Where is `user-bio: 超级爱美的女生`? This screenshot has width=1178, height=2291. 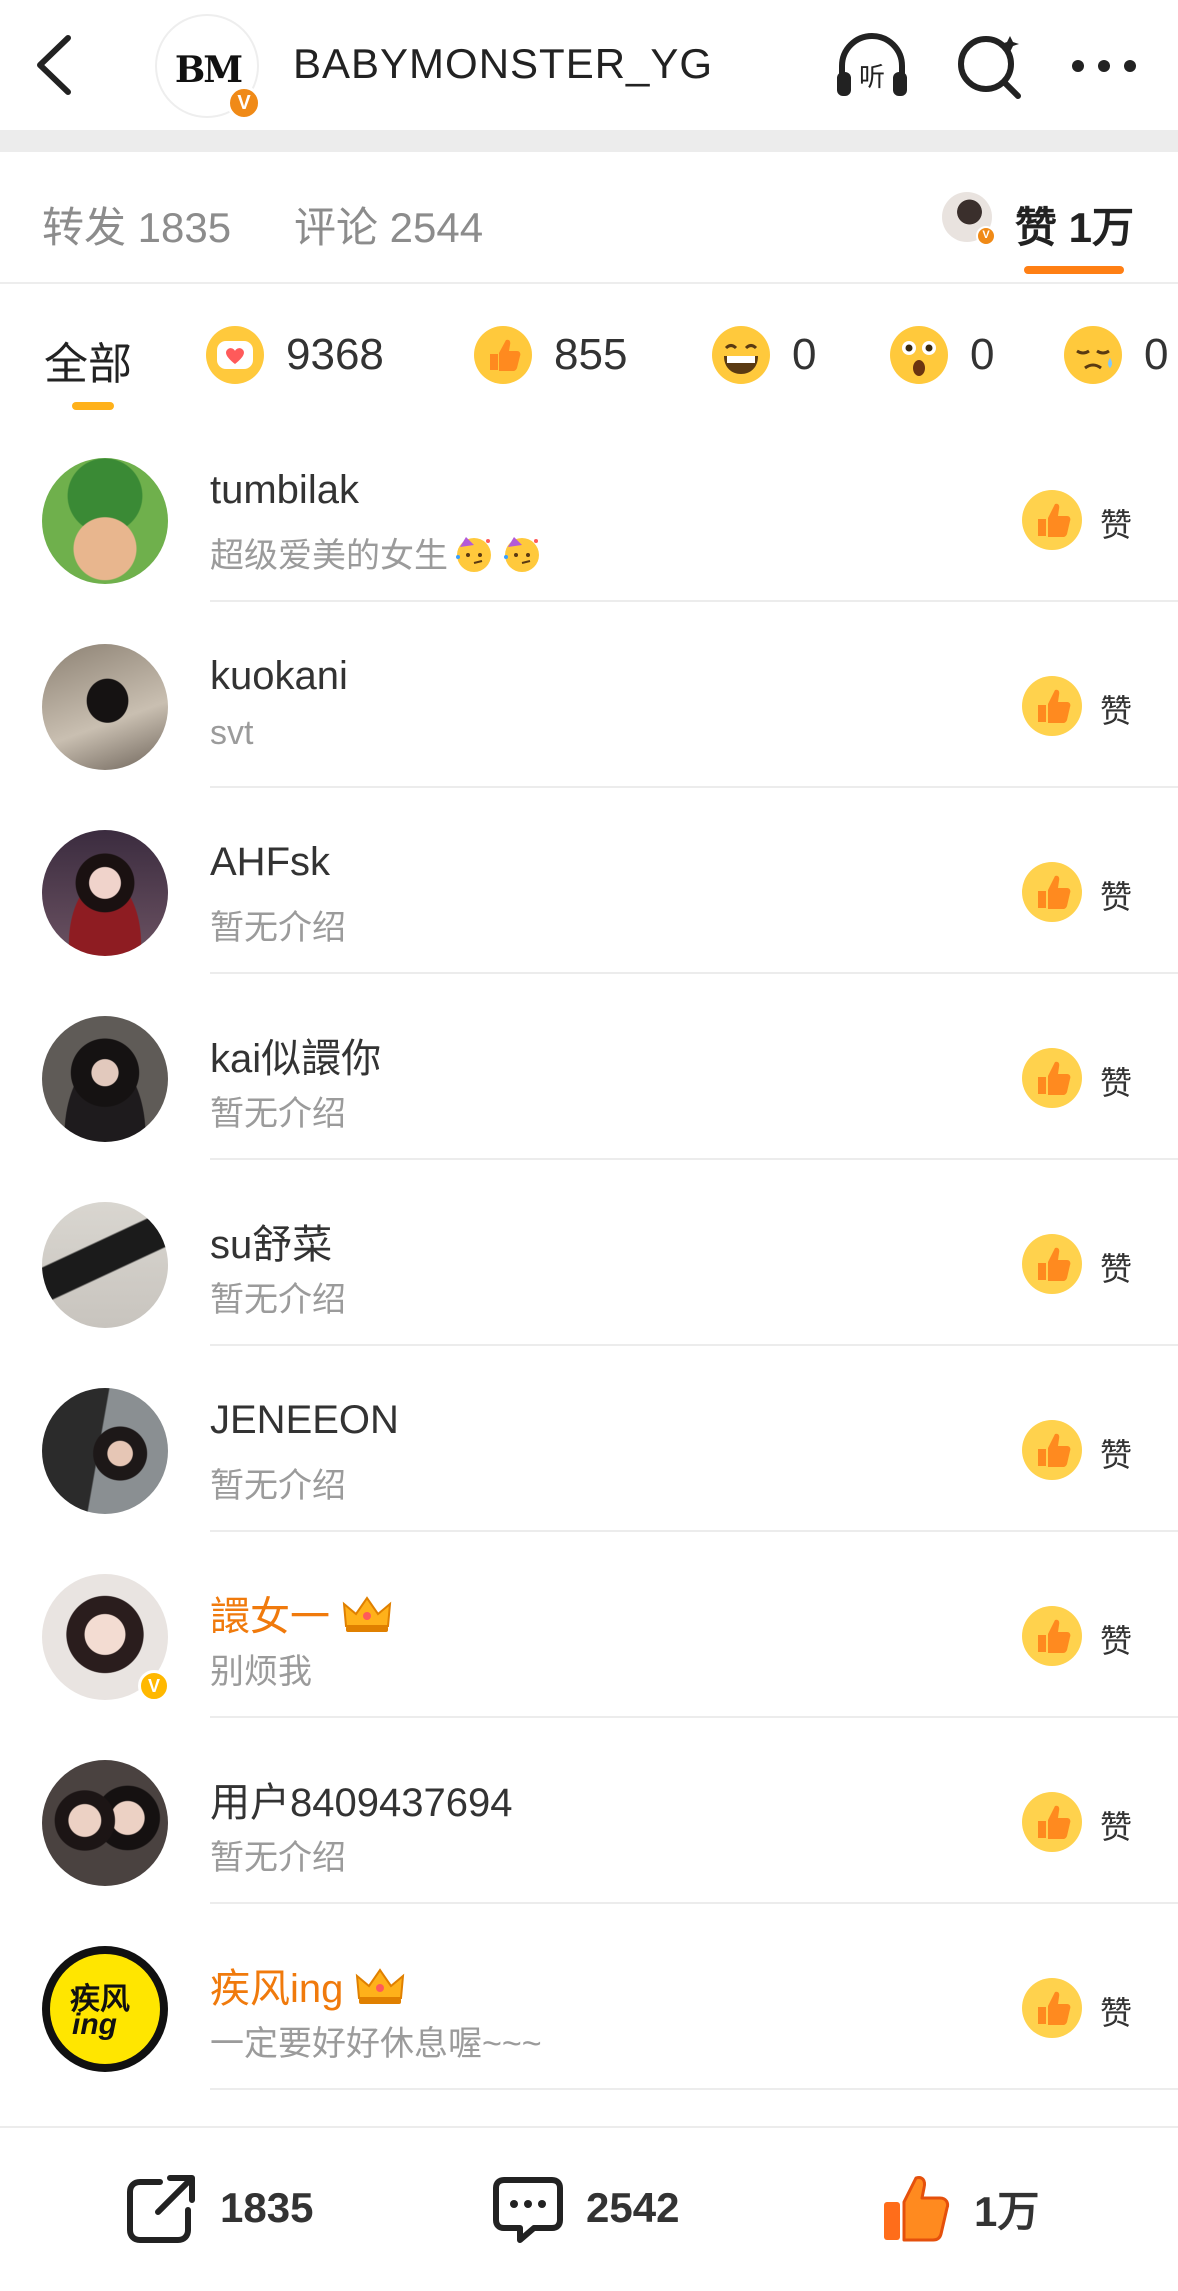 user-bio: 超级爱美的女生 is located at coordinates (377, 552).